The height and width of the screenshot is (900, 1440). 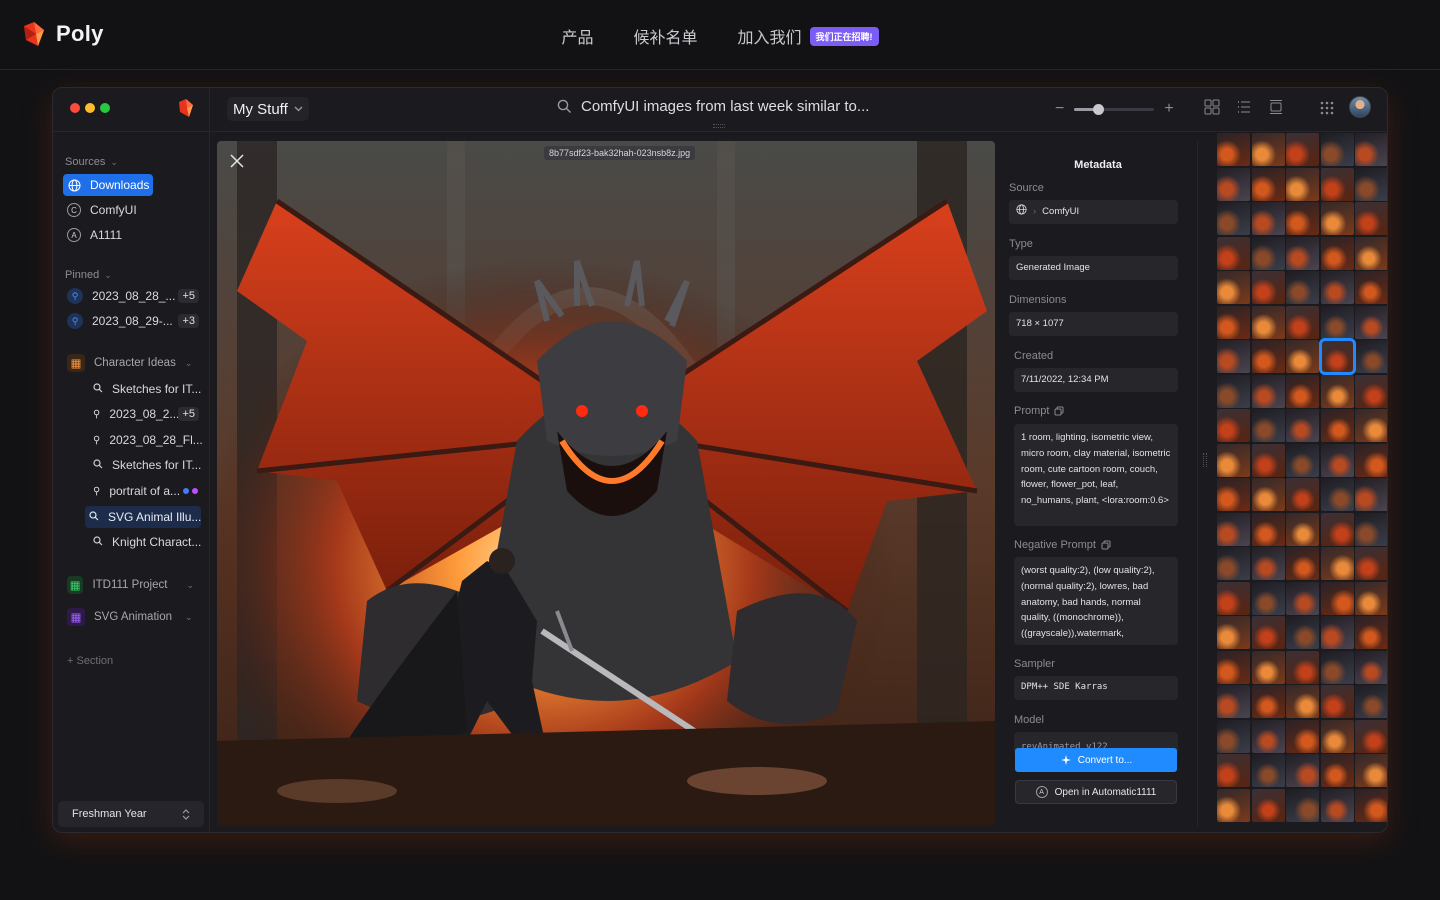 What do you see at coordinates (130, 363) in the screenshot?
I see `group-character-ideas: ▦ Character Ideas ⌄` at bounding box center [130, 363].